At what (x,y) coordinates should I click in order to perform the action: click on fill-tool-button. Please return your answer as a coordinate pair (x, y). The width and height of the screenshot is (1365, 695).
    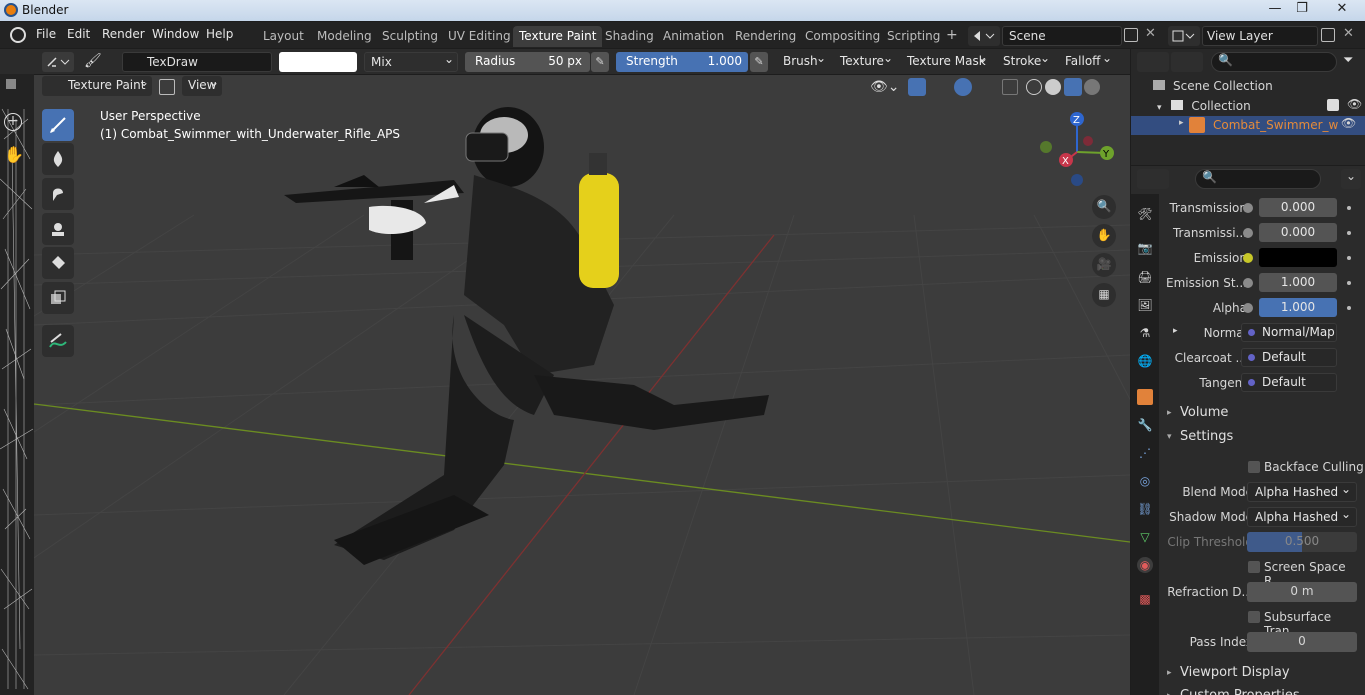
    Looking at the image, I should click on (58, 263).